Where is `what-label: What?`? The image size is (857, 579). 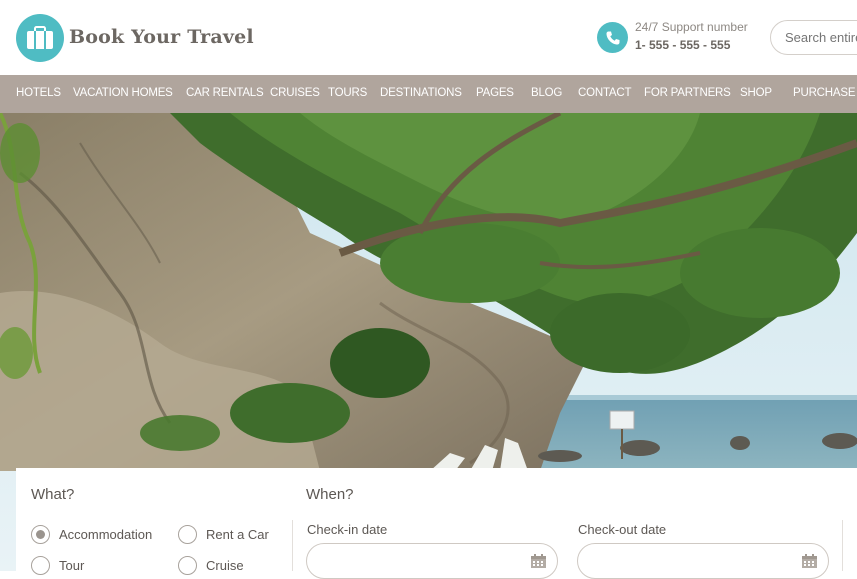 what-label: What? is located at coordinates (53, 494).